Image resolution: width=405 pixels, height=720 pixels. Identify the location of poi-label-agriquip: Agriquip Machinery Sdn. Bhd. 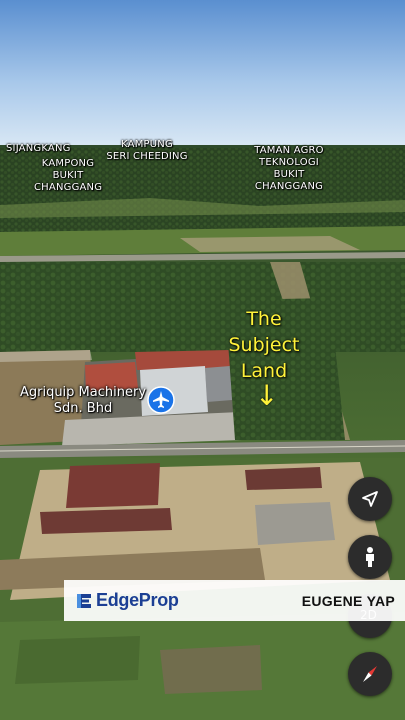
(83, 401).